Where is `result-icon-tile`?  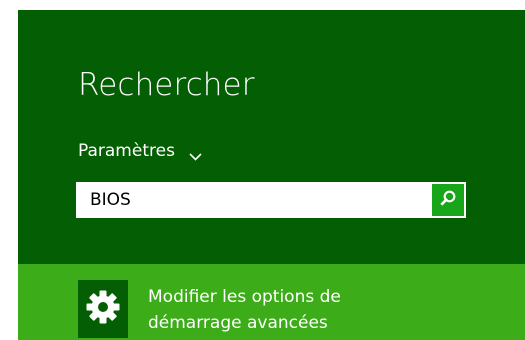 result-icon-tile is located at coordinates (103, 309).